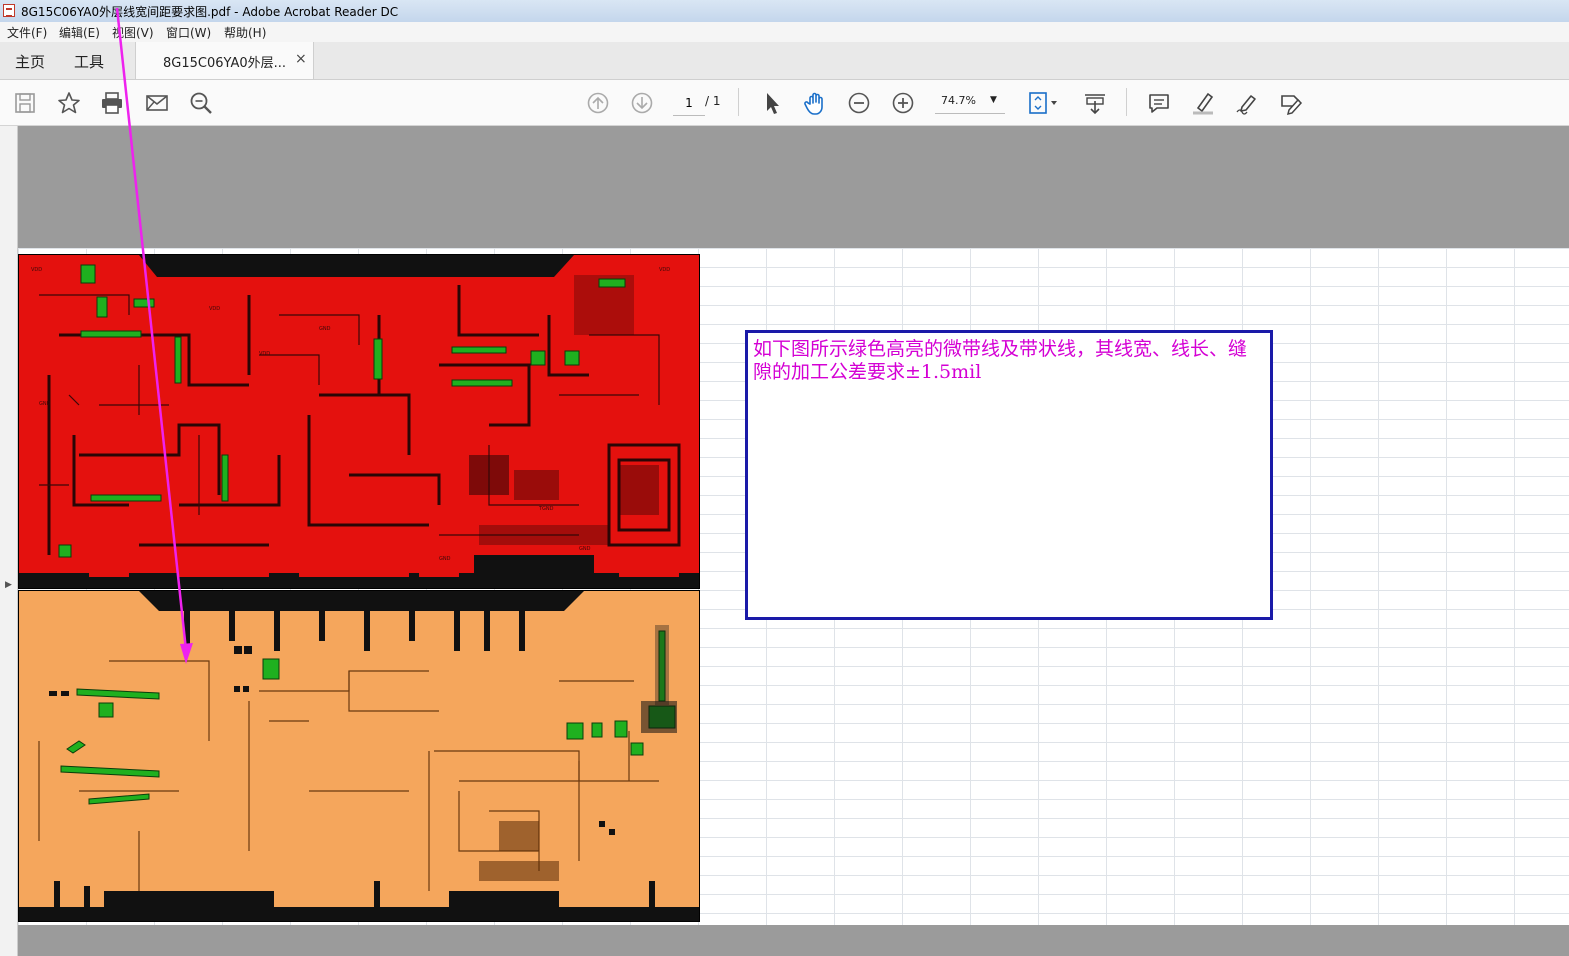 This screenshot has width=1569, height=956. I want to click on chevron-down-icon: ▼, so click(993, 100).